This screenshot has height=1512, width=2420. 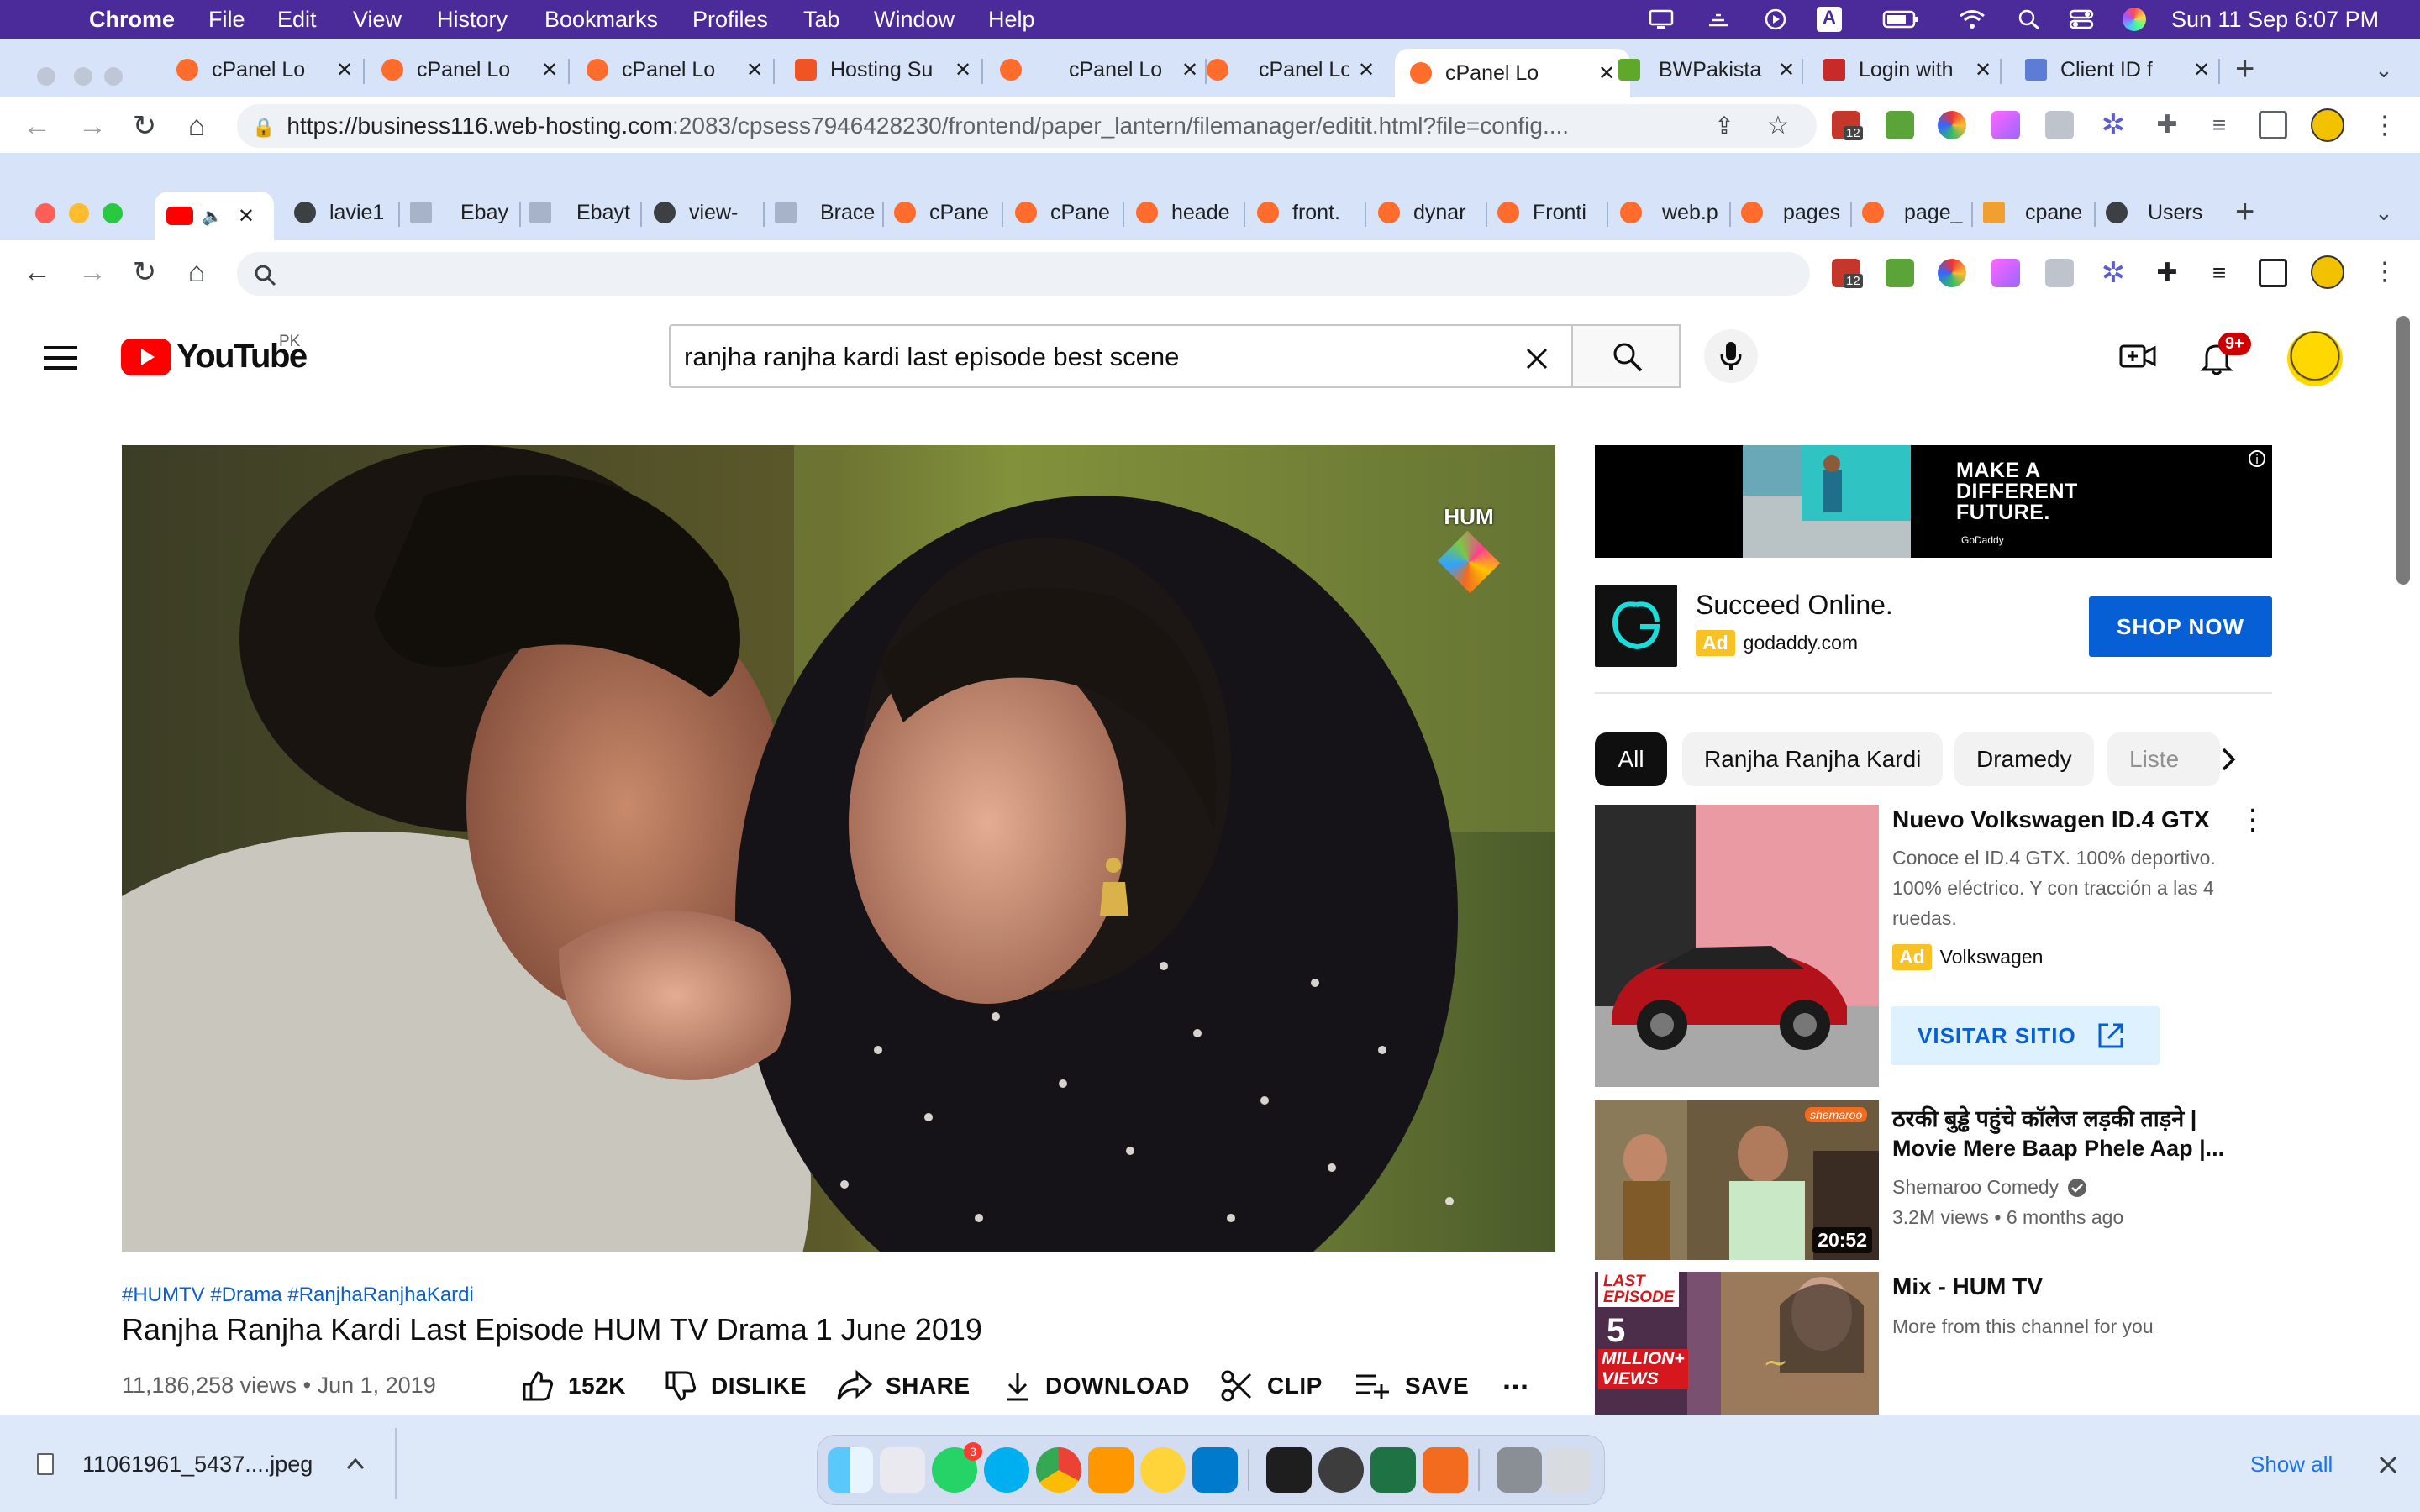 I want to click on tab-cpane-1: cPane, so click(x=943, y=213).